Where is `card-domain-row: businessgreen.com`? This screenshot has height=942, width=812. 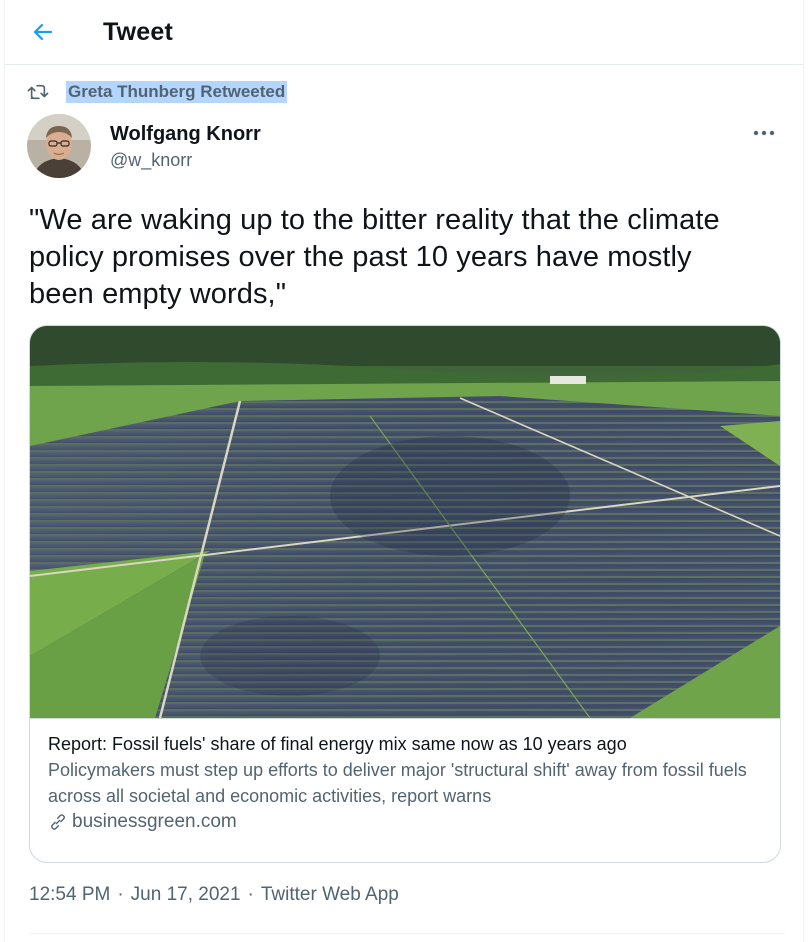
card-domain-row: businessgreen.com is located at coordinates (405, 822).